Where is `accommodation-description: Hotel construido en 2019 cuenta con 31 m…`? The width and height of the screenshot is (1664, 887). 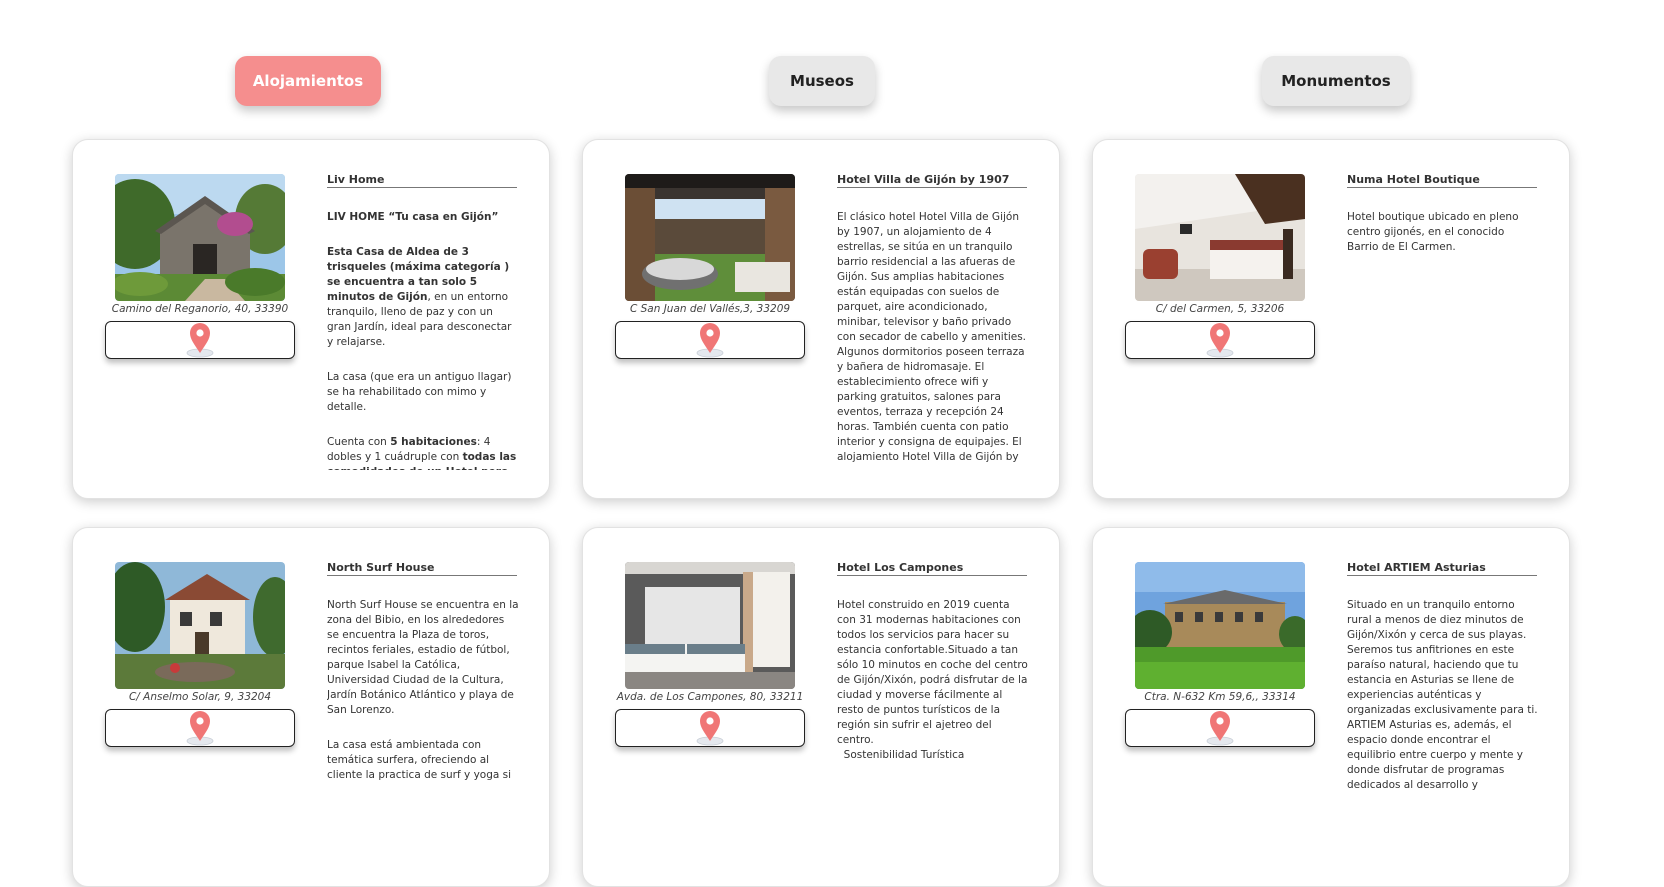 accommodation-description: Hotel construido en 2019 cuenta con 31 m… is located at coordinates (932, 680).